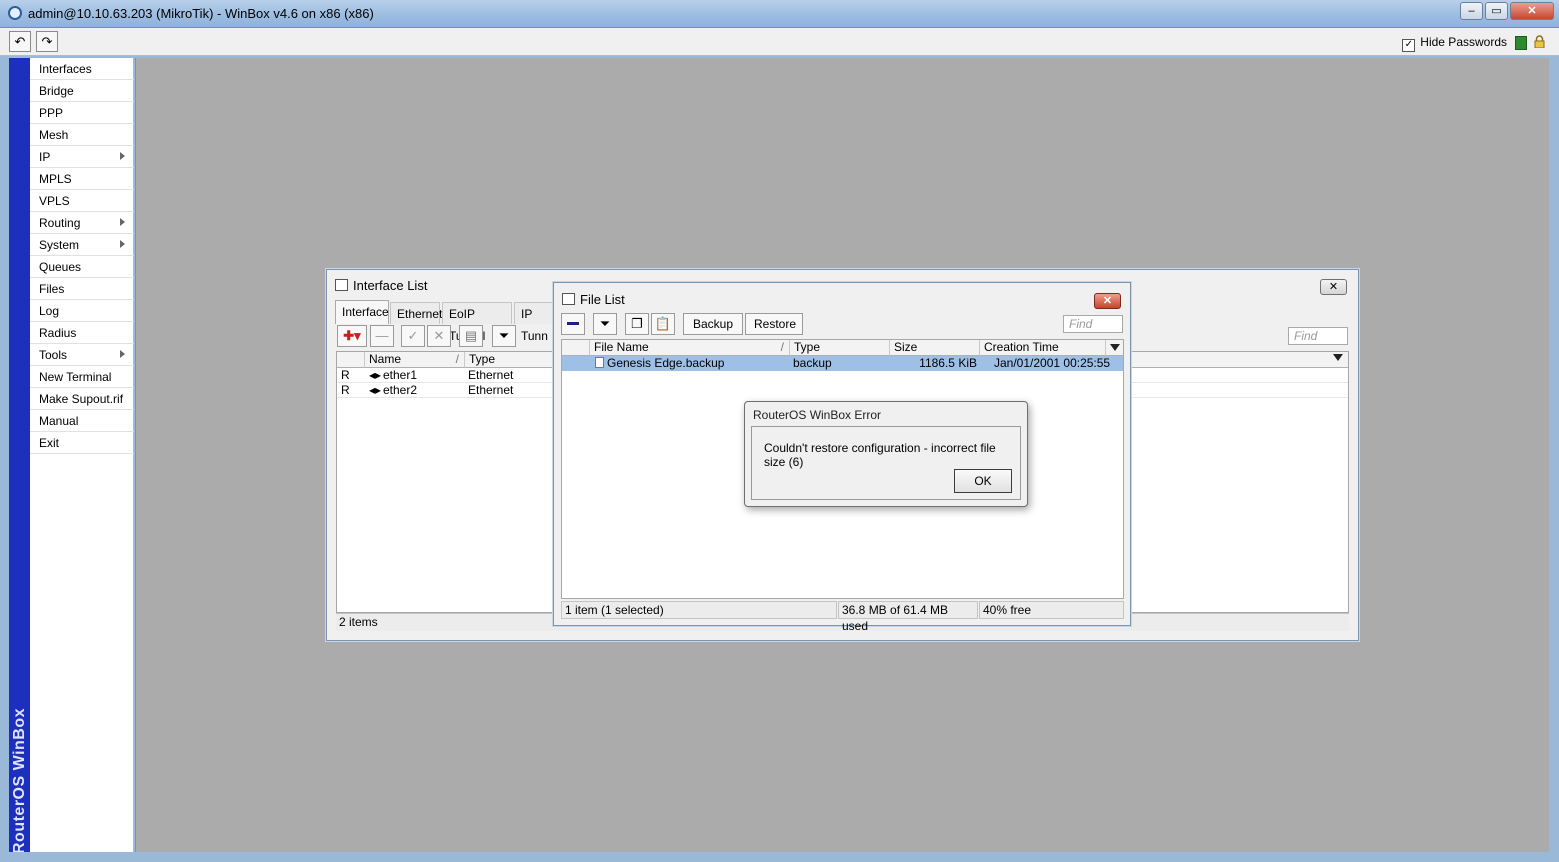 The image size is (1559, 862). Describe the element at coordinates (82, 245) in the screenshot. I see `sidebar-item-system: System` at that location.